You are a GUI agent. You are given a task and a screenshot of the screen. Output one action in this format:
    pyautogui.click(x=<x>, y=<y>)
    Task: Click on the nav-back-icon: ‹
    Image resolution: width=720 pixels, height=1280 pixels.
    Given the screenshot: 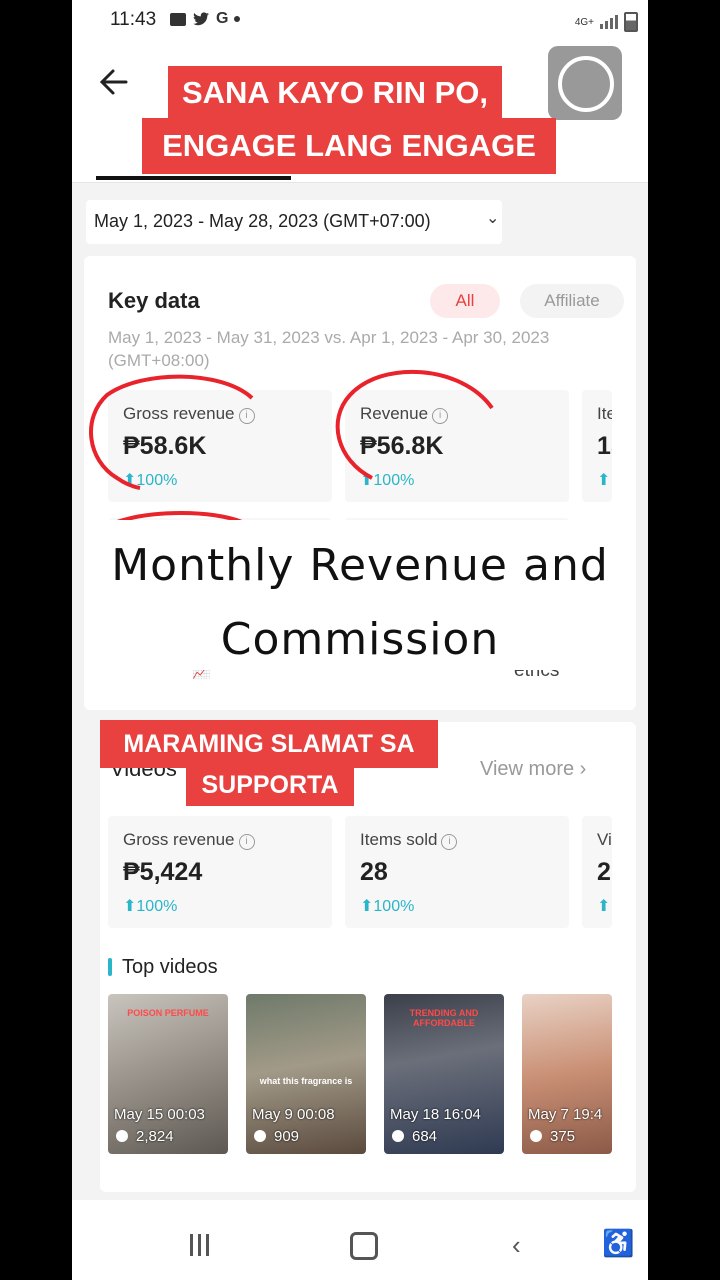 What is the action you would take?
    pyautogui.click(x=516, y=1245)
    